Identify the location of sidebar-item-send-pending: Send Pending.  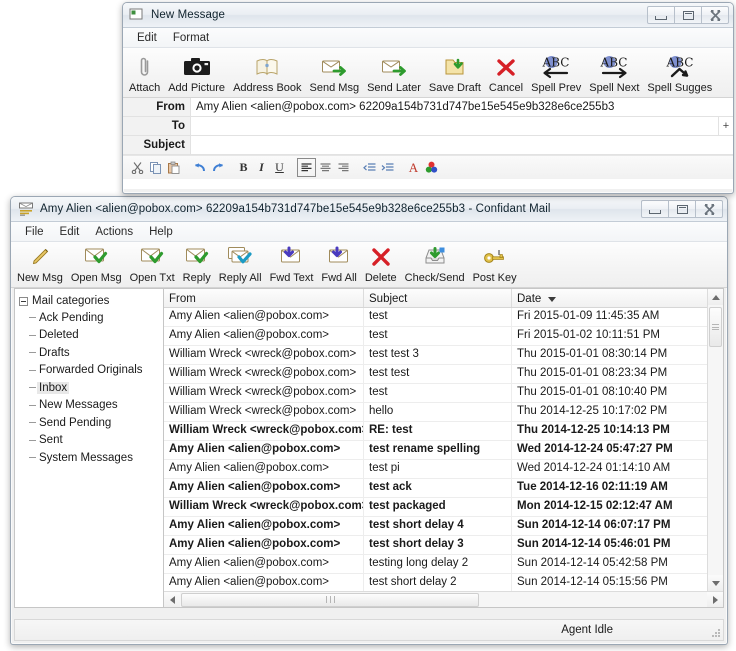
(91, 423).